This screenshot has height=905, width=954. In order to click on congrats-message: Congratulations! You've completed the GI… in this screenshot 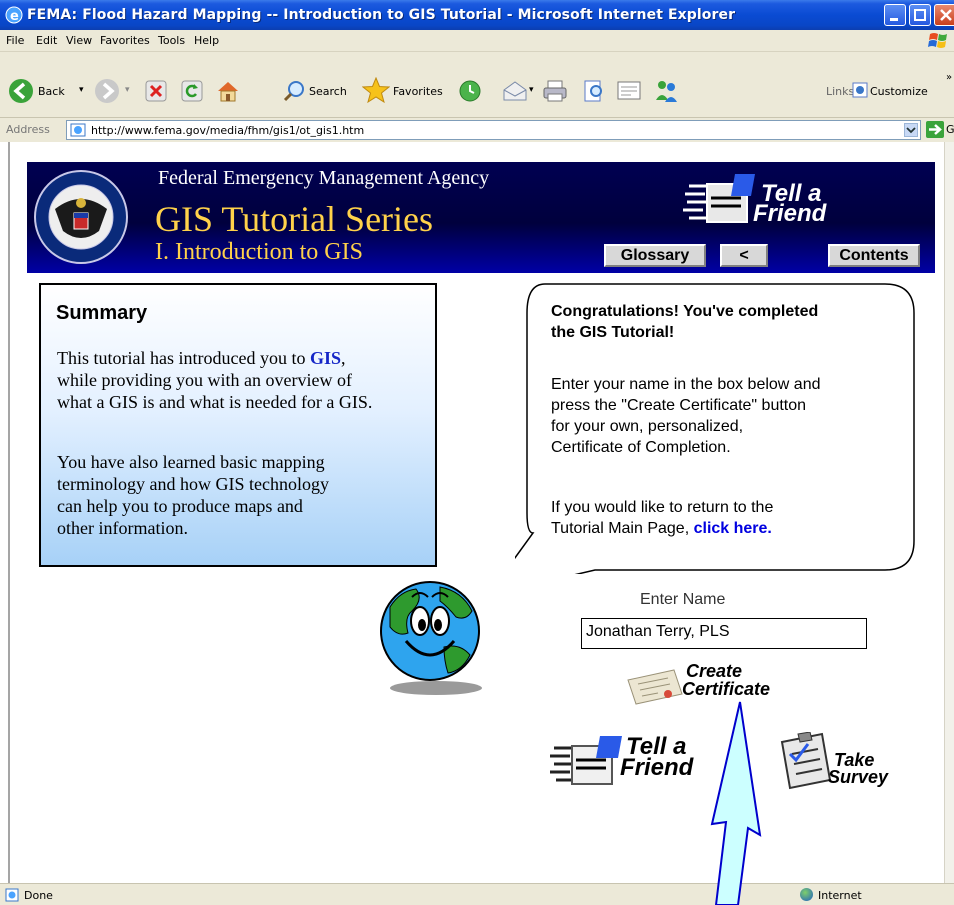, I will do `click(684, 322)`.